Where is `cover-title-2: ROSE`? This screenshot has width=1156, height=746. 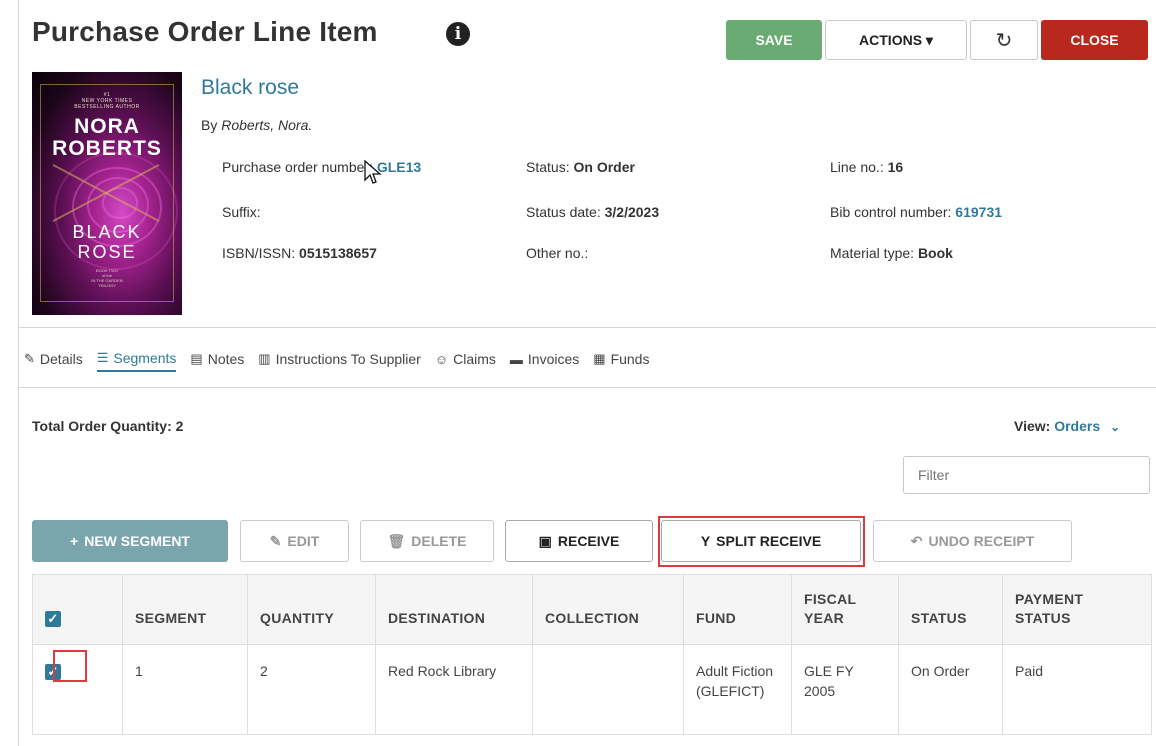
cover-title-2: ROSE is located at coordinates (107, 252).